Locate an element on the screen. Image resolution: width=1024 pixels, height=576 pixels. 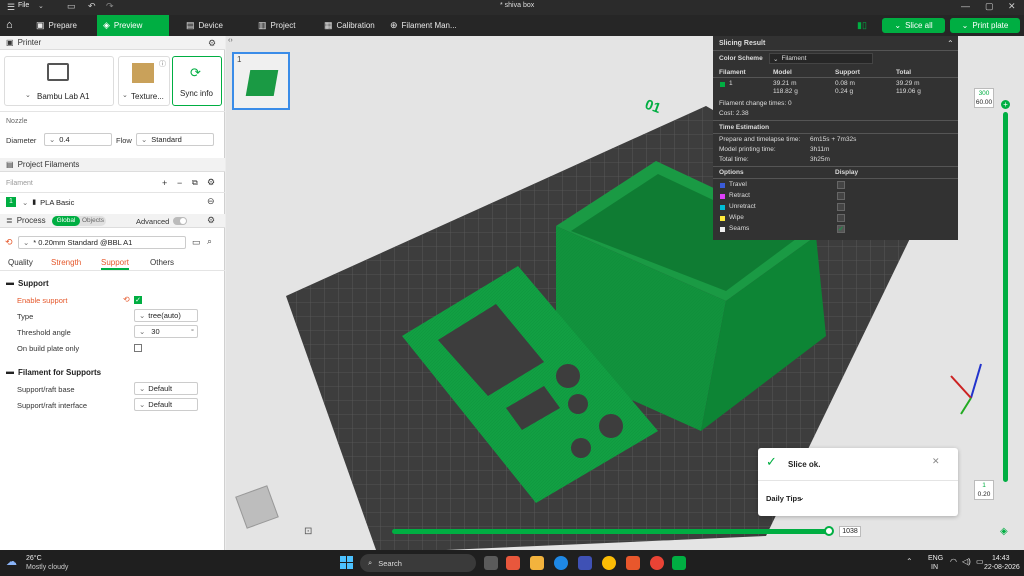
layer-add-icon: + is located at coordinates (1005, 104).